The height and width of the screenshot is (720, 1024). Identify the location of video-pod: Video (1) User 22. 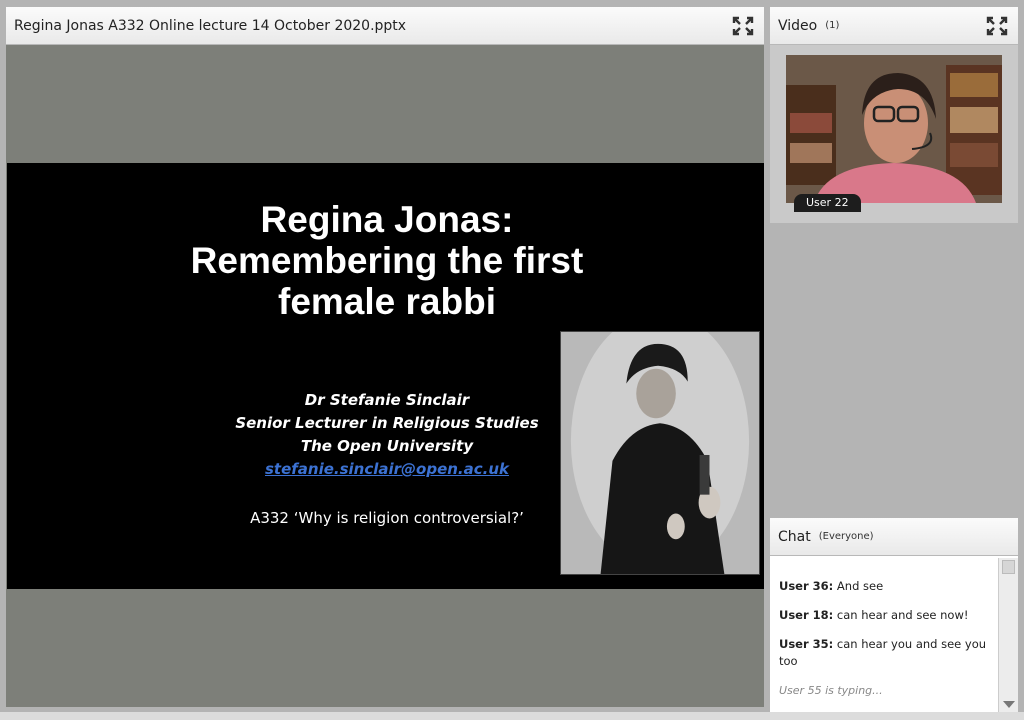
(894, 115).